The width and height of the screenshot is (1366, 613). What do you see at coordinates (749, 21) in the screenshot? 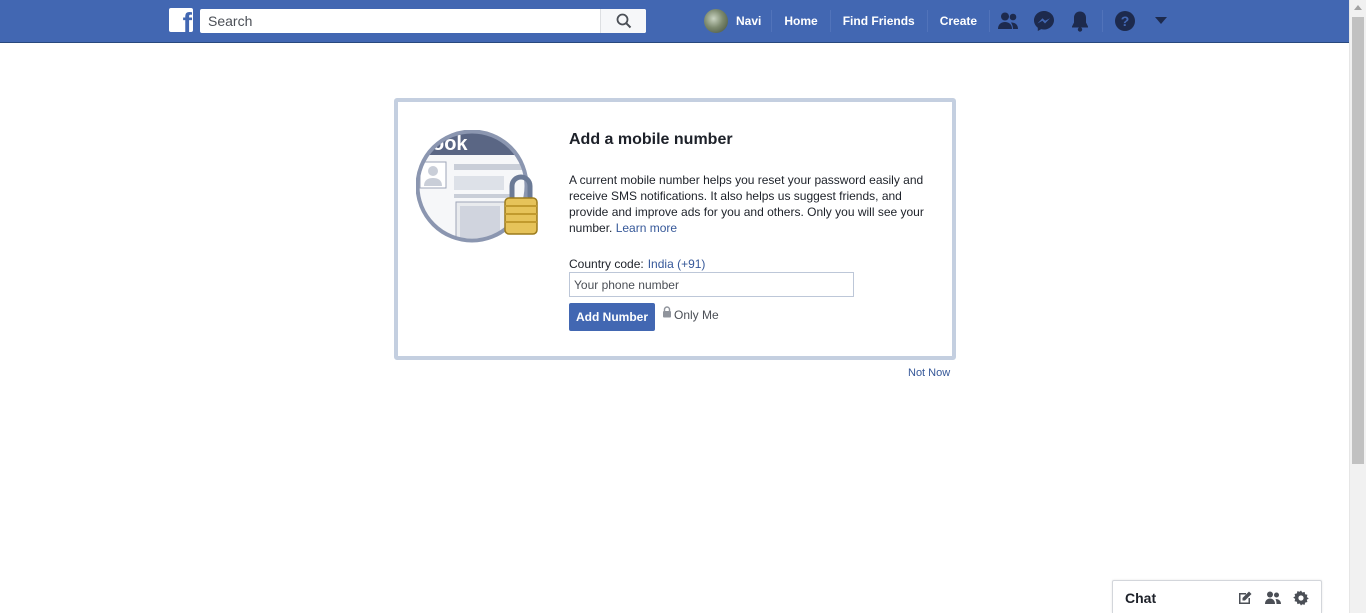
I see `profile-name: Navi` at bounding box center [749, 21].